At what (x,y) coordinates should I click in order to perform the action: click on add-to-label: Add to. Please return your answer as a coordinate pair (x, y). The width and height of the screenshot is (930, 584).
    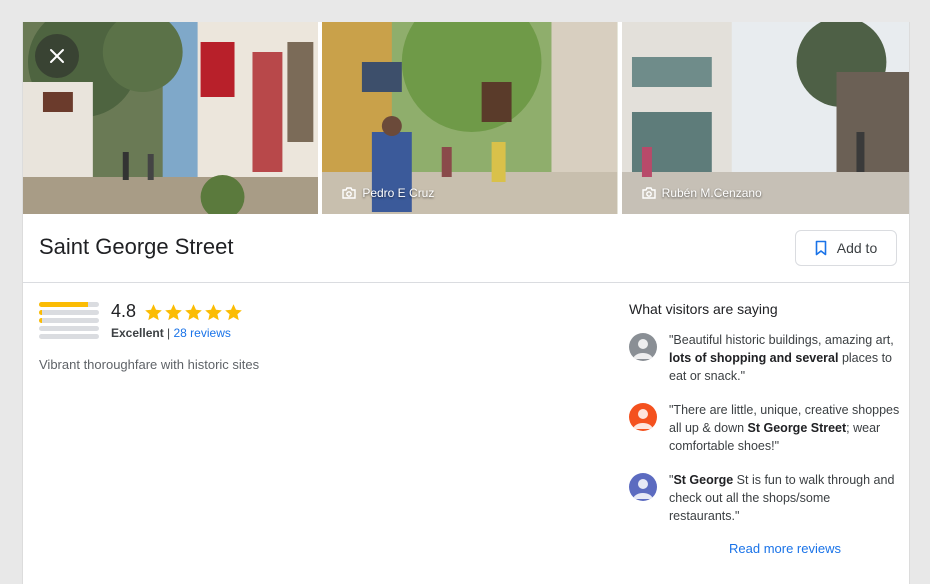
    Looking at the image, I should click on (857, 248).